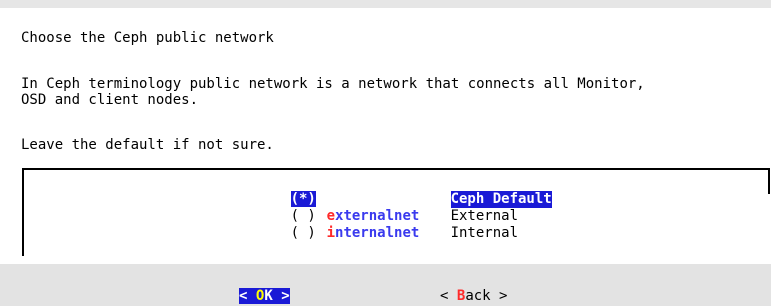  What do you see at coordinates (385, 285) in the screenshot?
I see `button-bar: < OK > < Back >` at bounding box center [385, 285].